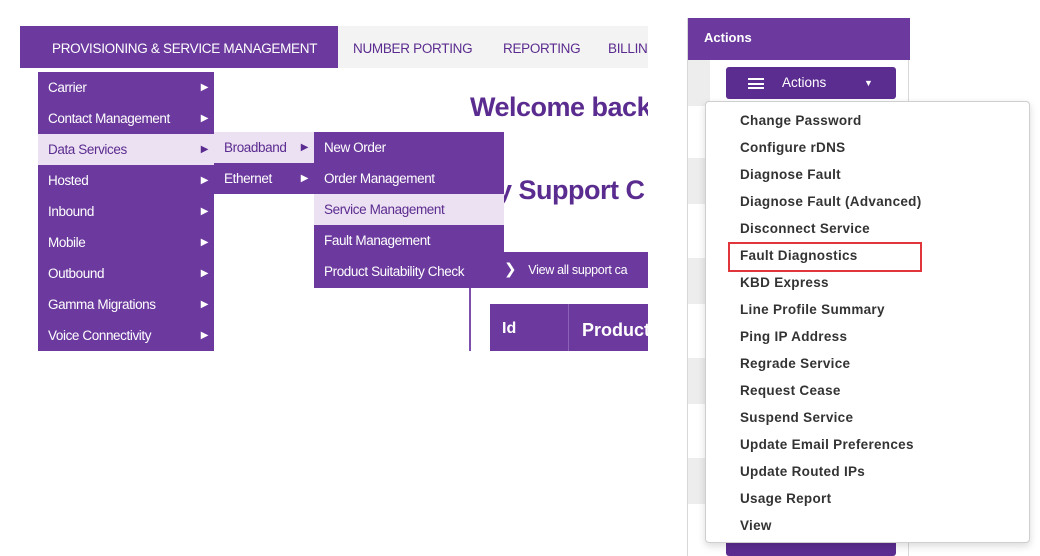 This screenshot has width=1040, height=556. Describe the element at coordinates (248, 178) in the screenshot. I see `menu-item-label: Ethernet` at that location.